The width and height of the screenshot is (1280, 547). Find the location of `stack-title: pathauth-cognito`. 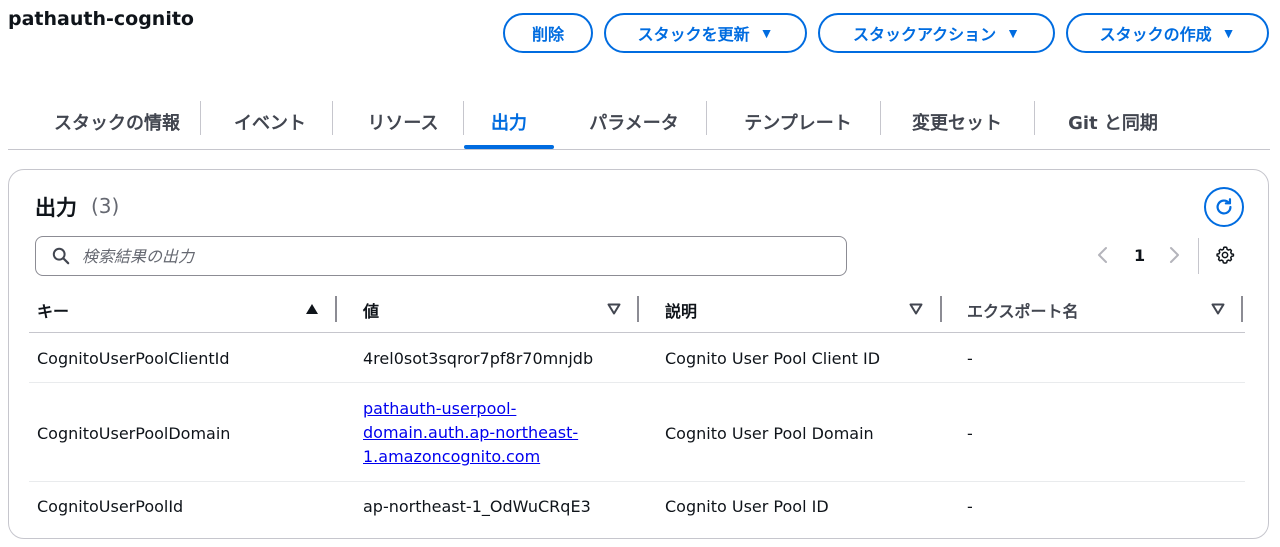

stack-title: pathauth-cognito is located at coordinates (101, 19).